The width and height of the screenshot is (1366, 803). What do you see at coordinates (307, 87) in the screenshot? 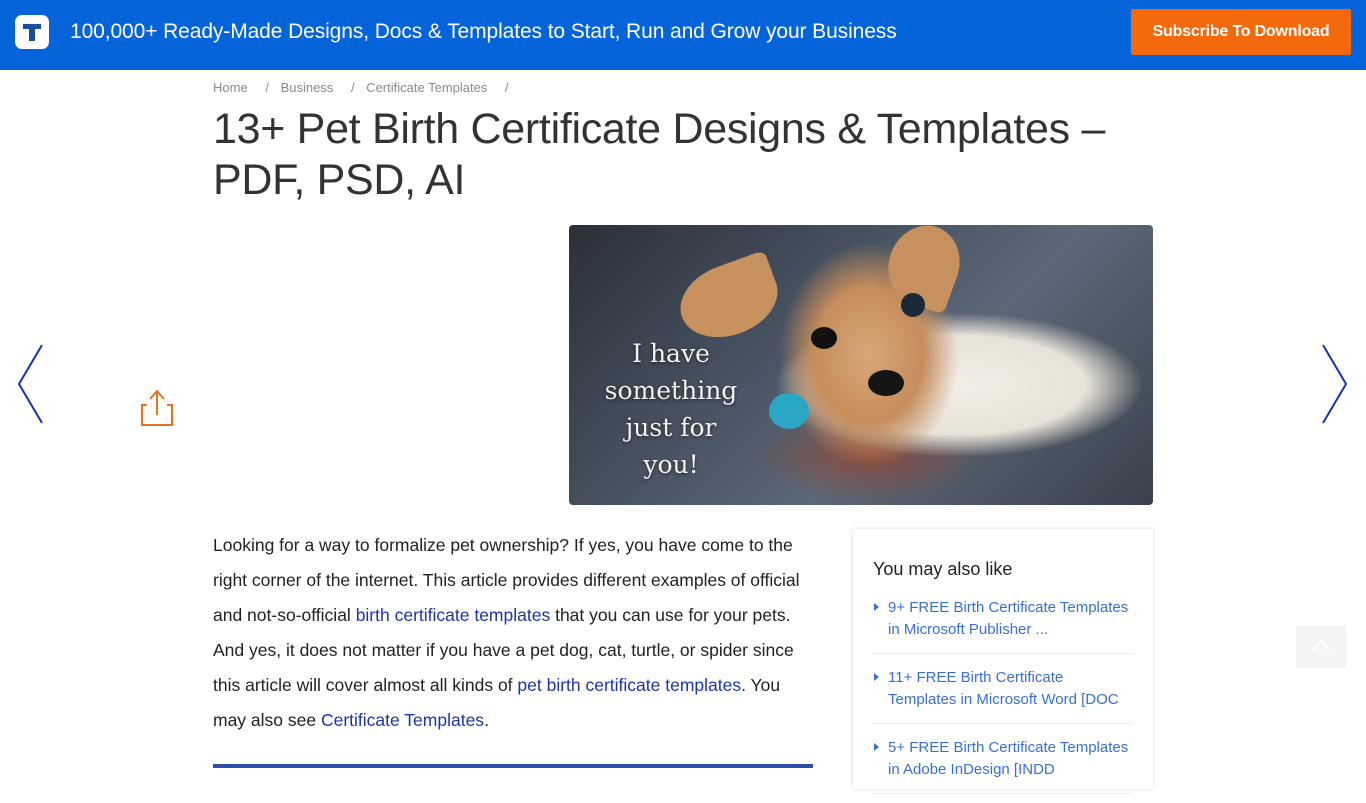
I see `breadcrumb-business: Business` at bounding box center [307, 87].